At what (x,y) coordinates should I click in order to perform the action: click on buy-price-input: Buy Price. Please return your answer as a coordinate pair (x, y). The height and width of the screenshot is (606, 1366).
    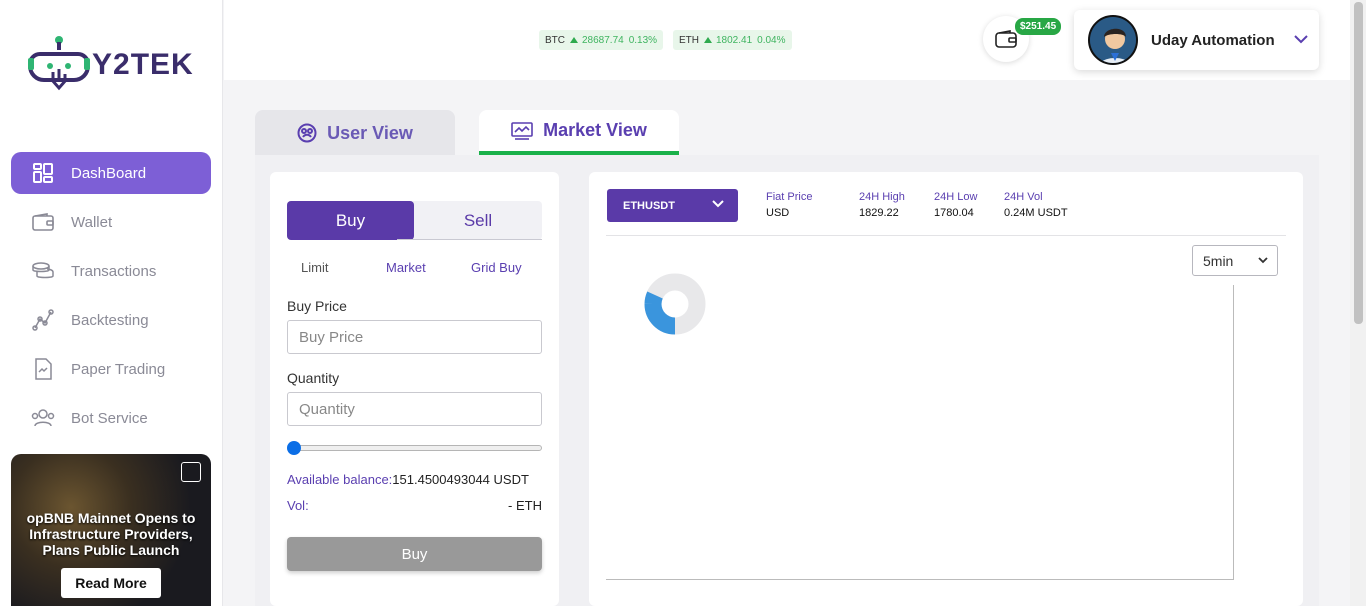
    Looking at the image, I should click on (414, 337).